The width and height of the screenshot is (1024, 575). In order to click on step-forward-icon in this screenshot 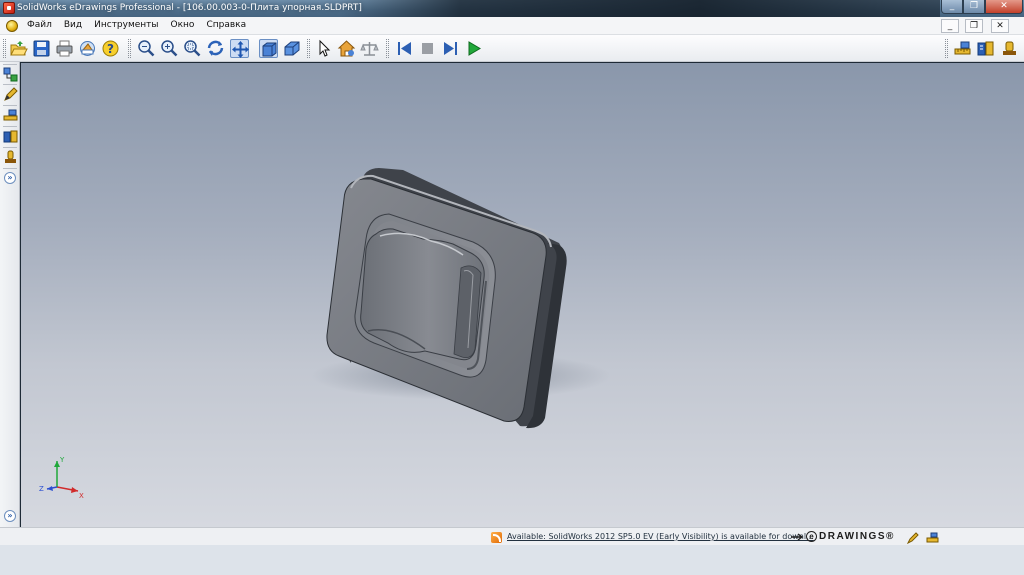, I will do `click(450, 48)`.